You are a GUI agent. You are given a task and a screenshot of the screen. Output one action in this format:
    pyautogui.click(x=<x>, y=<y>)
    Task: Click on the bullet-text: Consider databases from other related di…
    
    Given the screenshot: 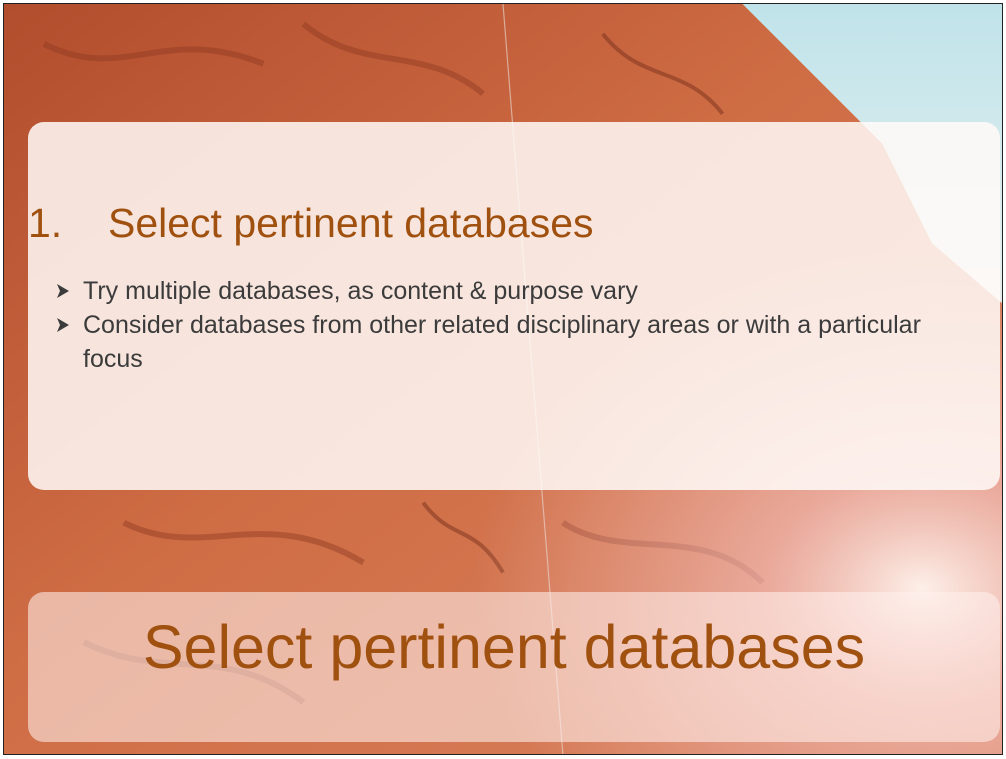 What is the action you would take?
    pyautogui.click(x=502, y=342)
    